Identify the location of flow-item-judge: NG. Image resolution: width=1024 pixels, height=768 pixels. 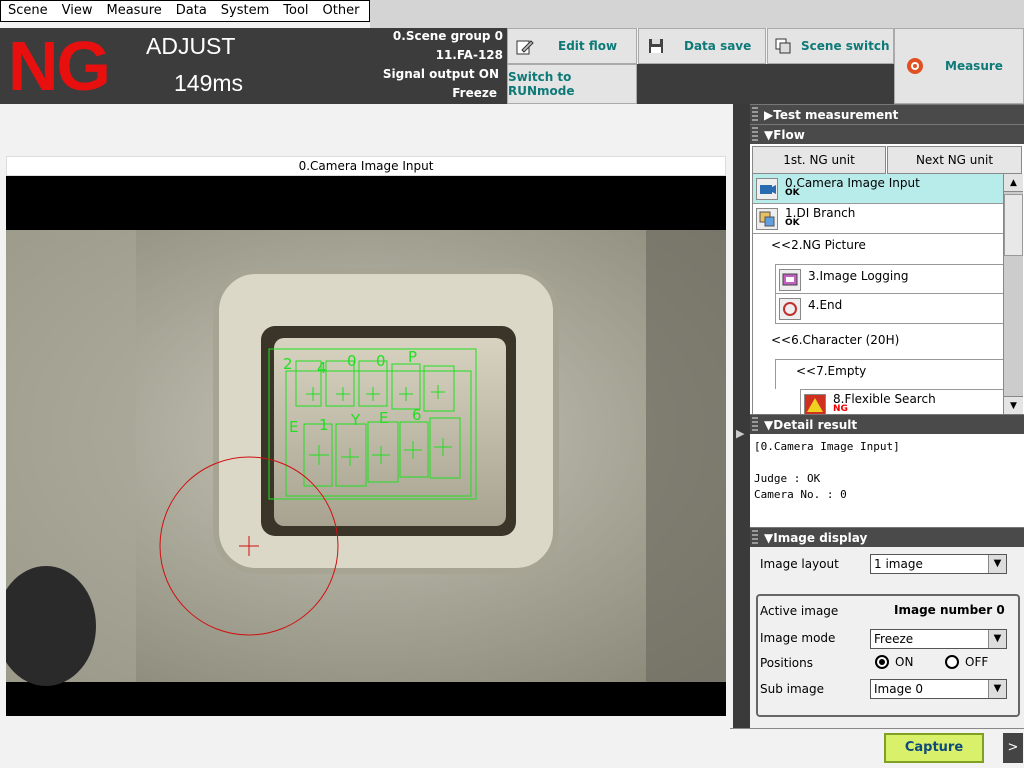
(840, 409).